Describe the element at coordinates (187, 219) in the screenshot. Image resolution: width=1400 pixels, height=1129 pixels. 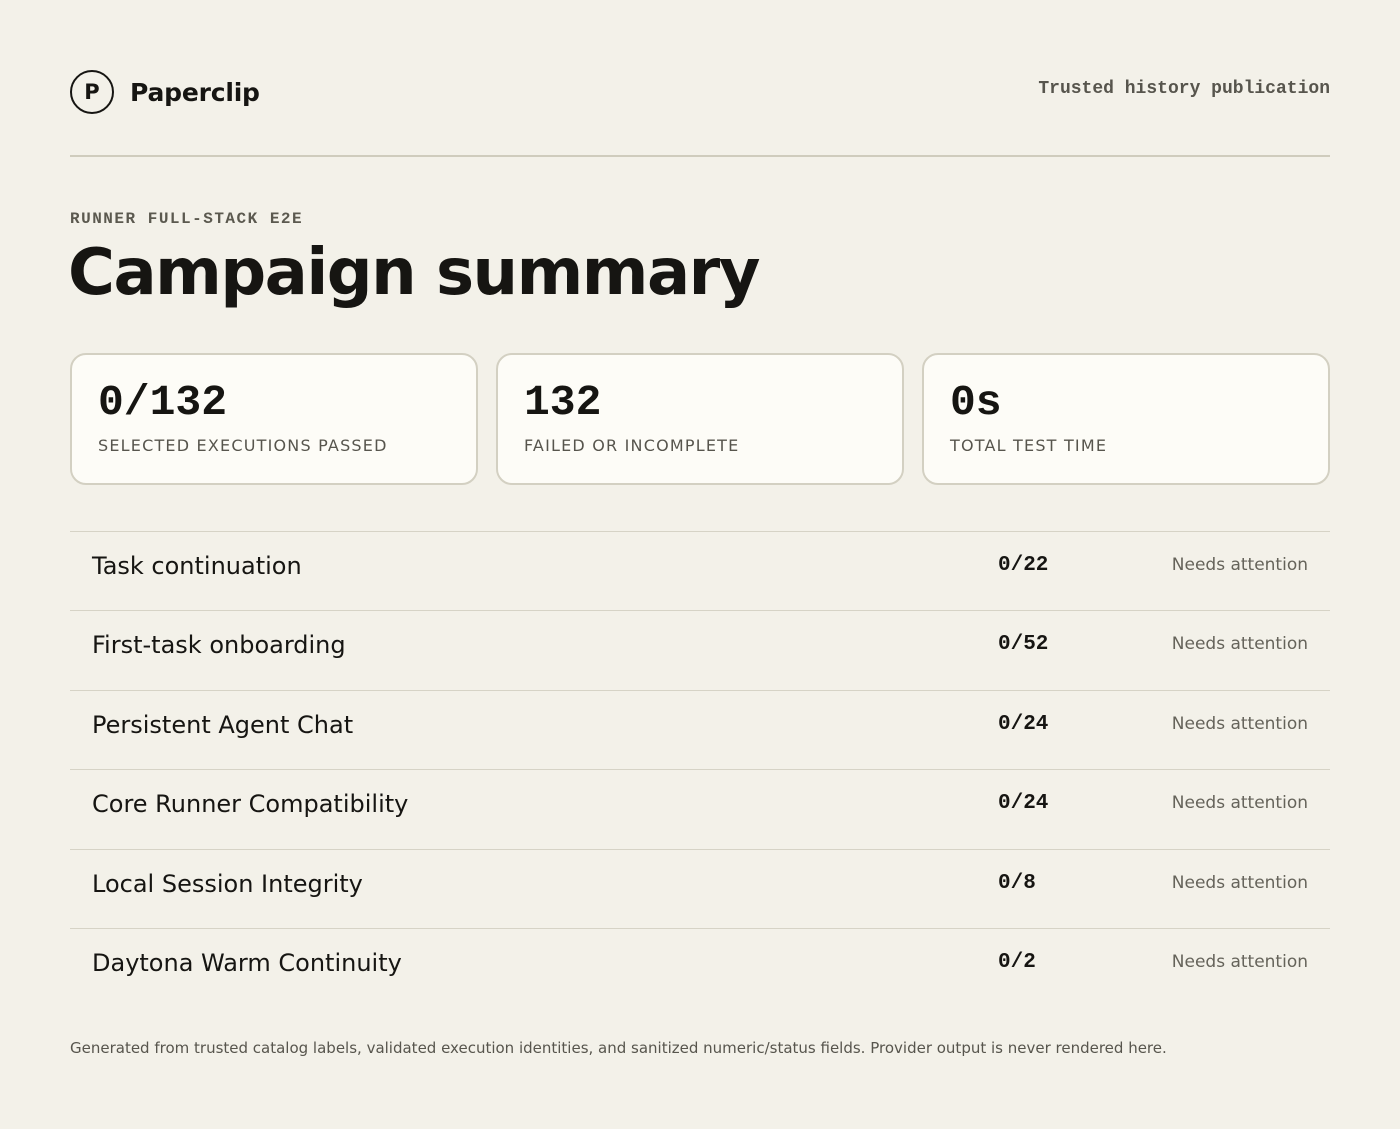
I see `eyebrow-label: RUNNER FULL-STACK E2E` at that location.